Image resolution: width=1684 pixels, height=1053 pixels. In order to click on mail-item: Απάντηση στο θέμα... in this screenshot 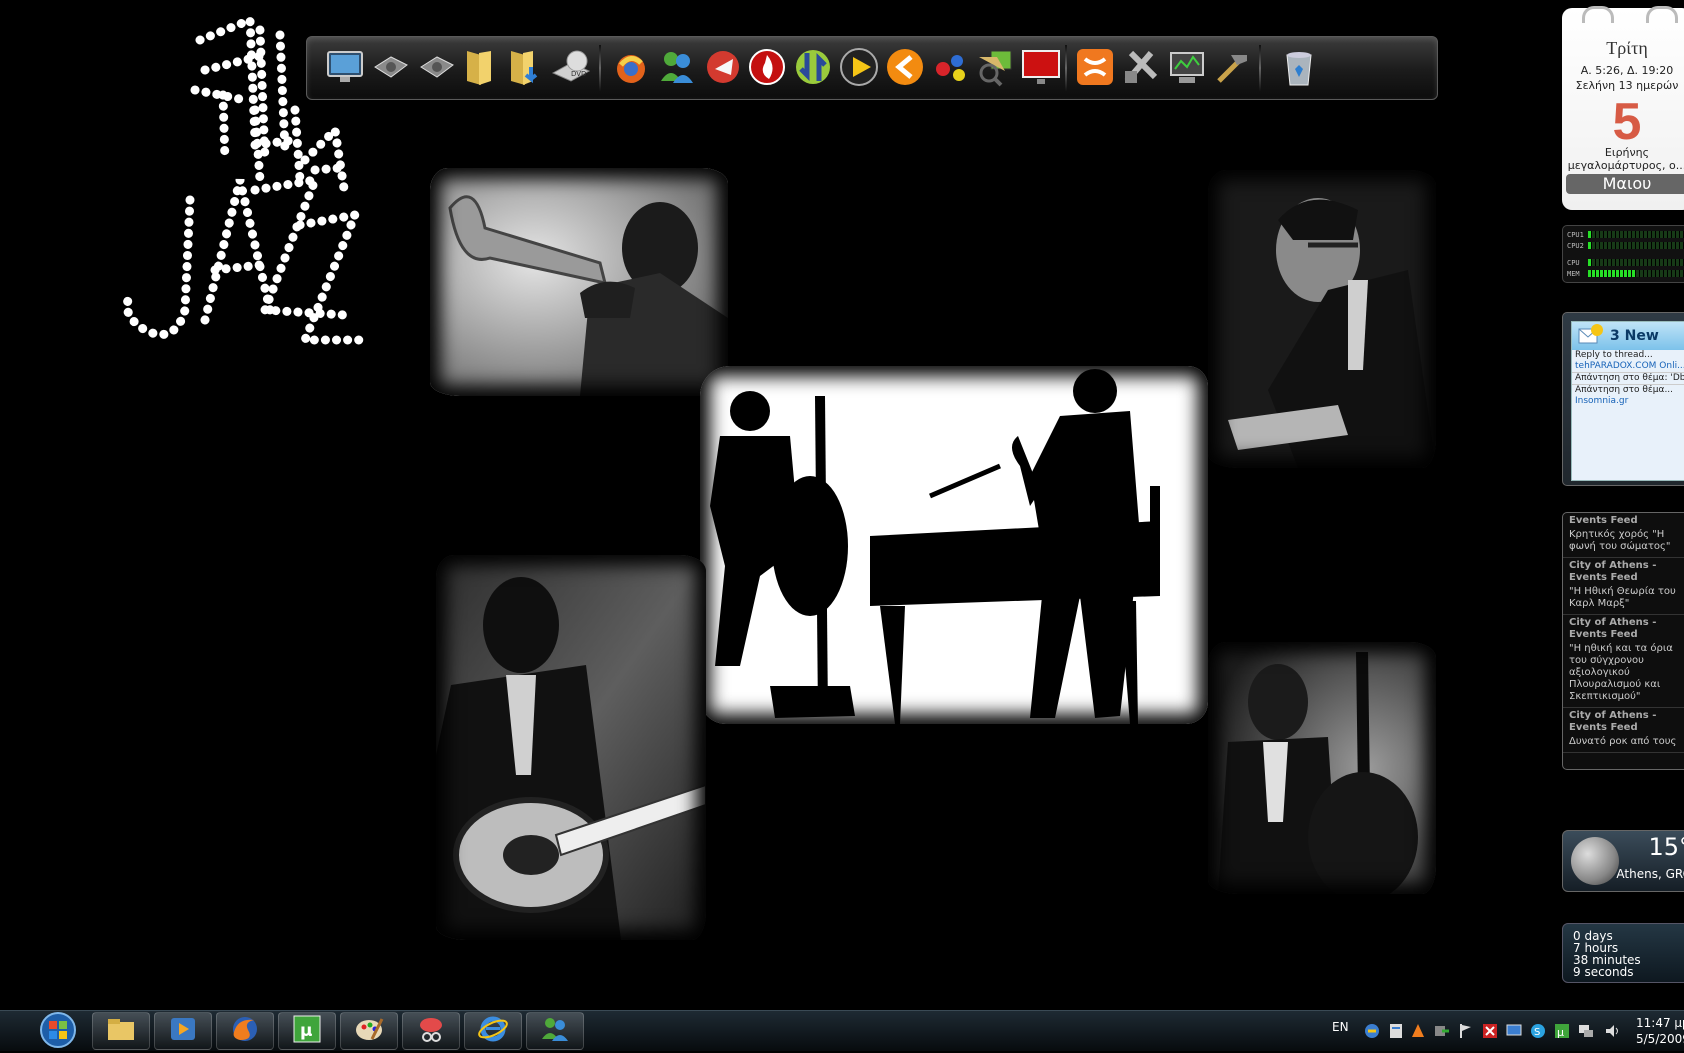, I will do `click(1628, 390)`.